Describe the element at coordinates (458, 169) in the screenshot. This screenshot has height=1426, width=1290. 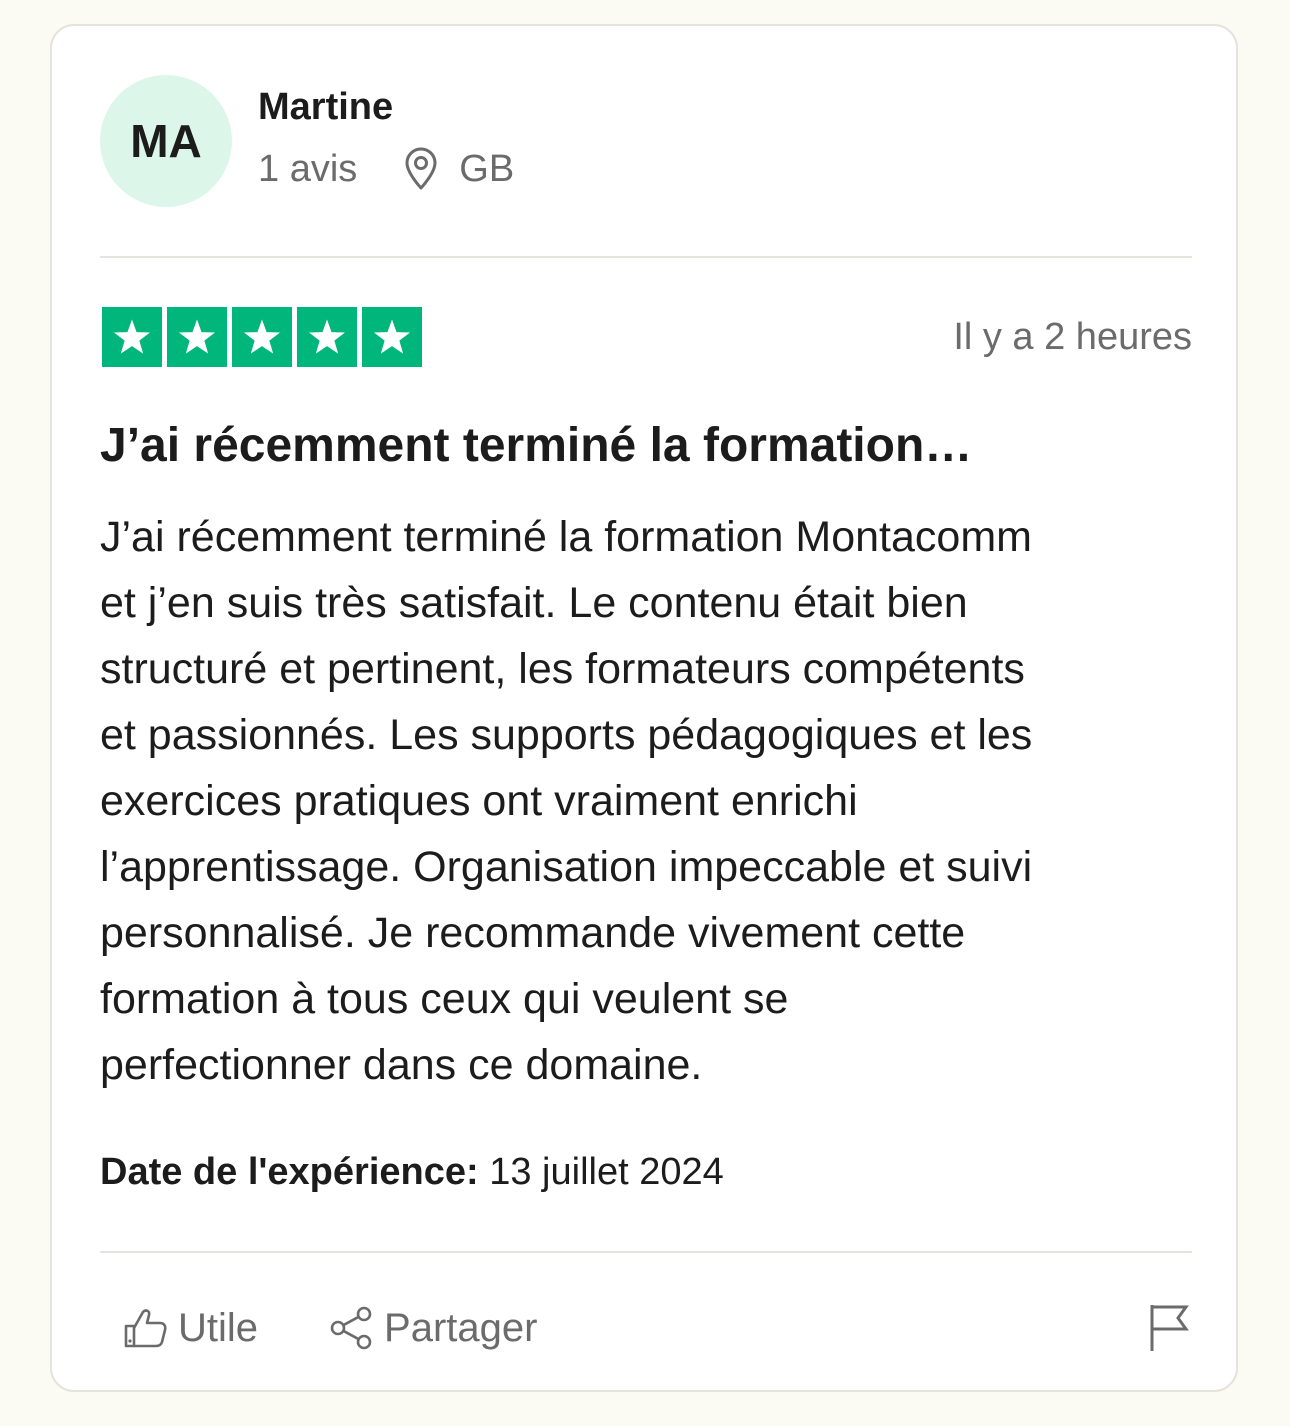
I see `reviewer-location: GB` at that location.